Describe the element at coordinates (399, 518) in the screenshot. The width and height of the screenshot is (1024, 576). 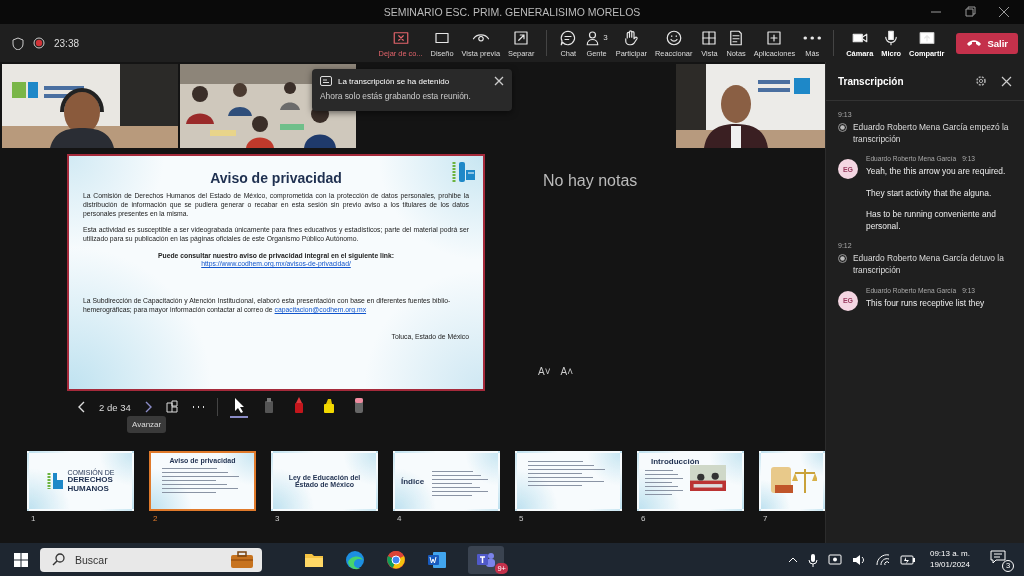
I see `slide-number: 4` at that location.